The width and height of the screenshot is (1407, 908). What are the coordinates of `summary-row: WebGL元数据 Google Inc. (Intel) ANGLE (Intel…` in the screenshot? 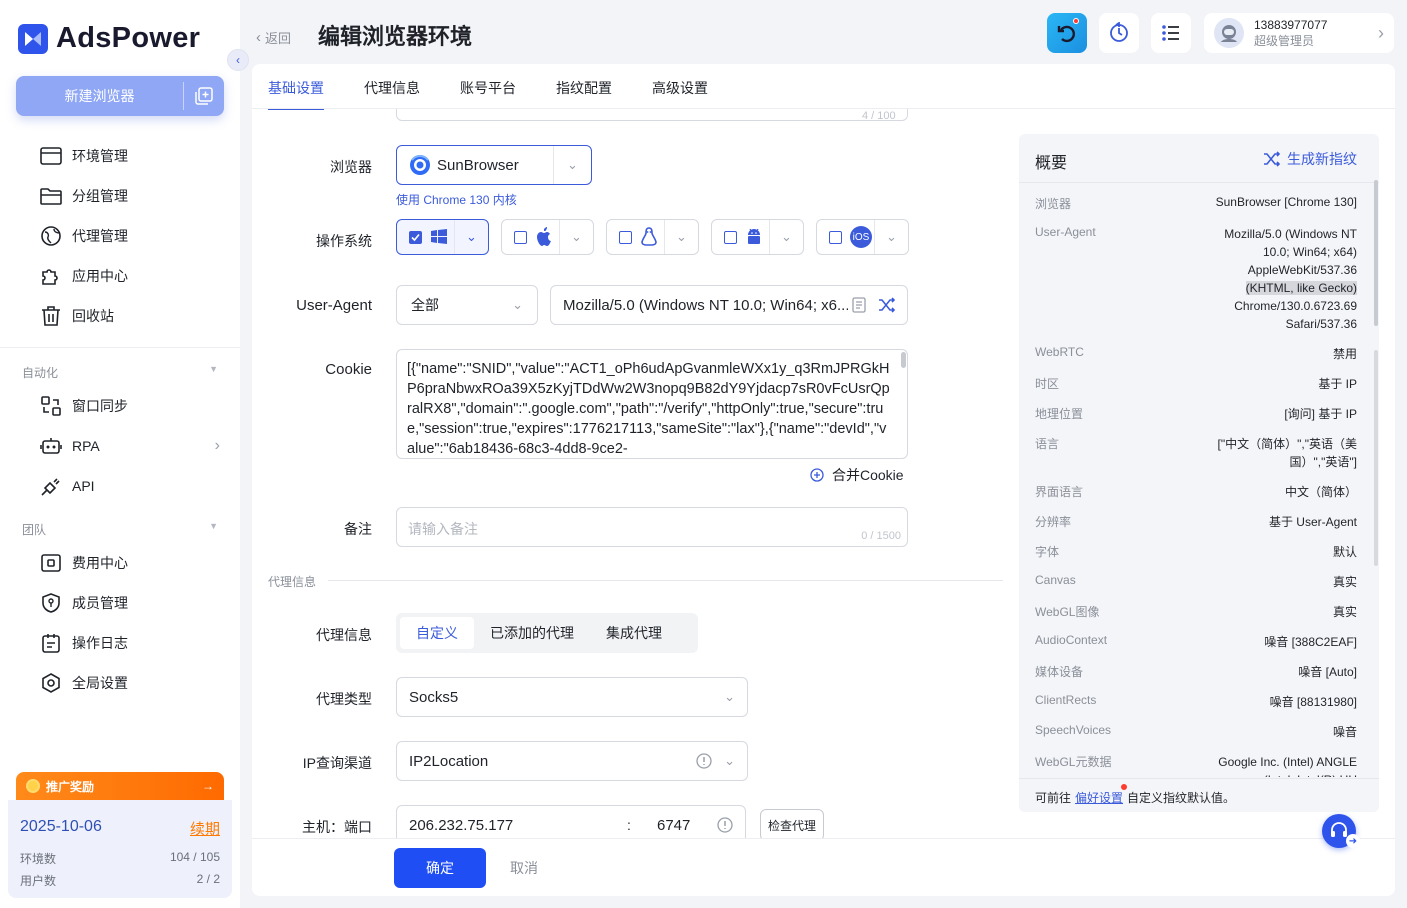 It's located at (1196, 765).